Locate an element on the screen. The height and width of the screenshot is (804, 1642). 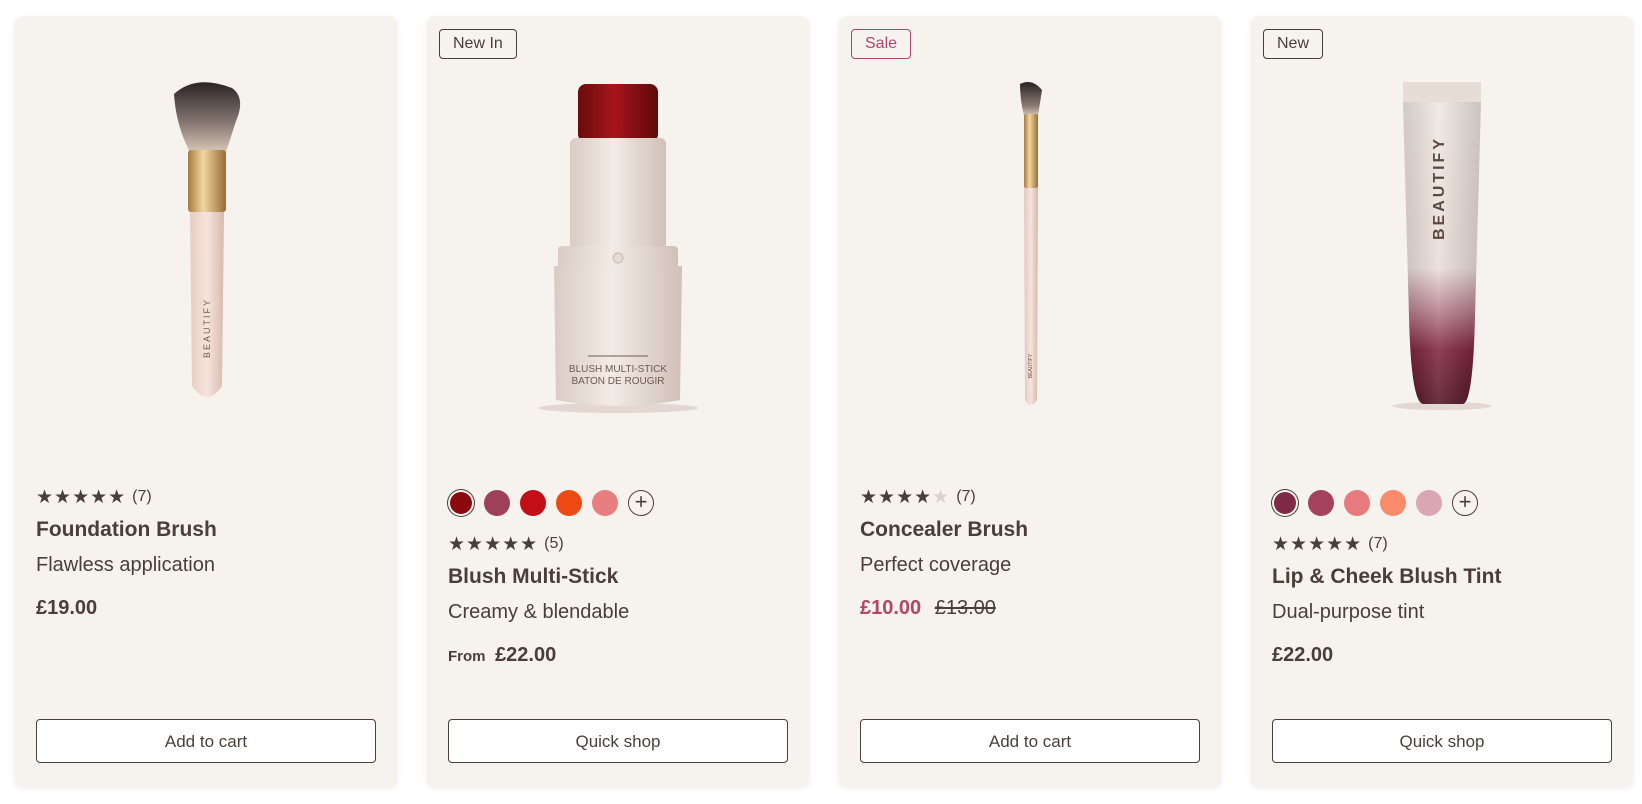
product-image-lip-cheek-blush-tint: BEAUTIFY is located at coordinates (1442, 266).